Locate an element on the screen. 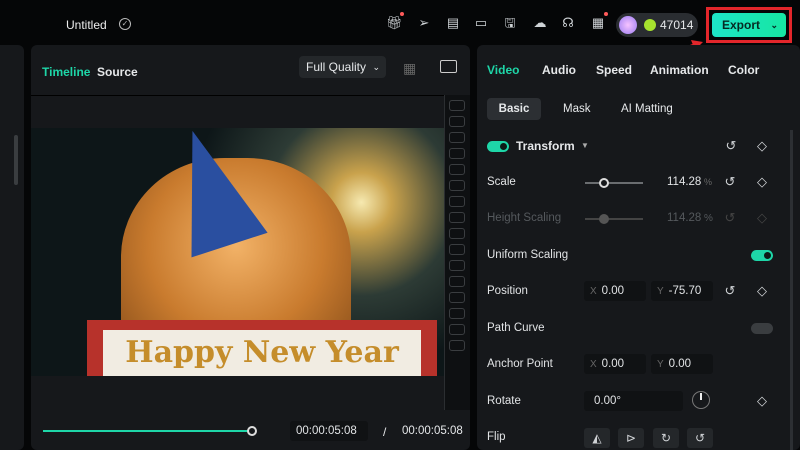  grid-apps-icon: ▦ is located at coordinates (599, 21).